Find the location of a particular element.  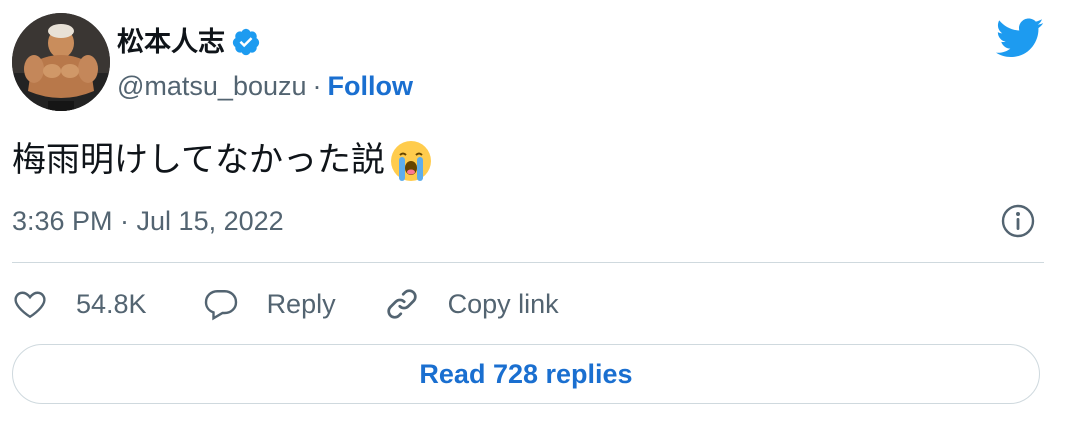

avatar is located at coordinates (61, 62).